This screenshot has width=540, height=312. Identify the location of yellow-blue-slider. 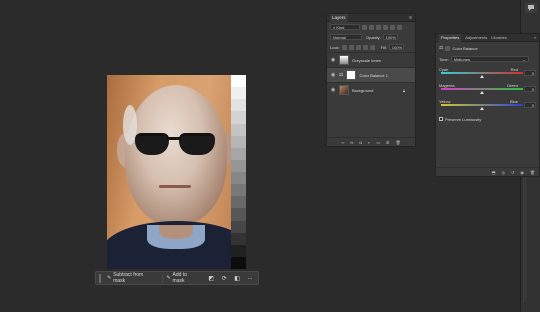
(482, 107).